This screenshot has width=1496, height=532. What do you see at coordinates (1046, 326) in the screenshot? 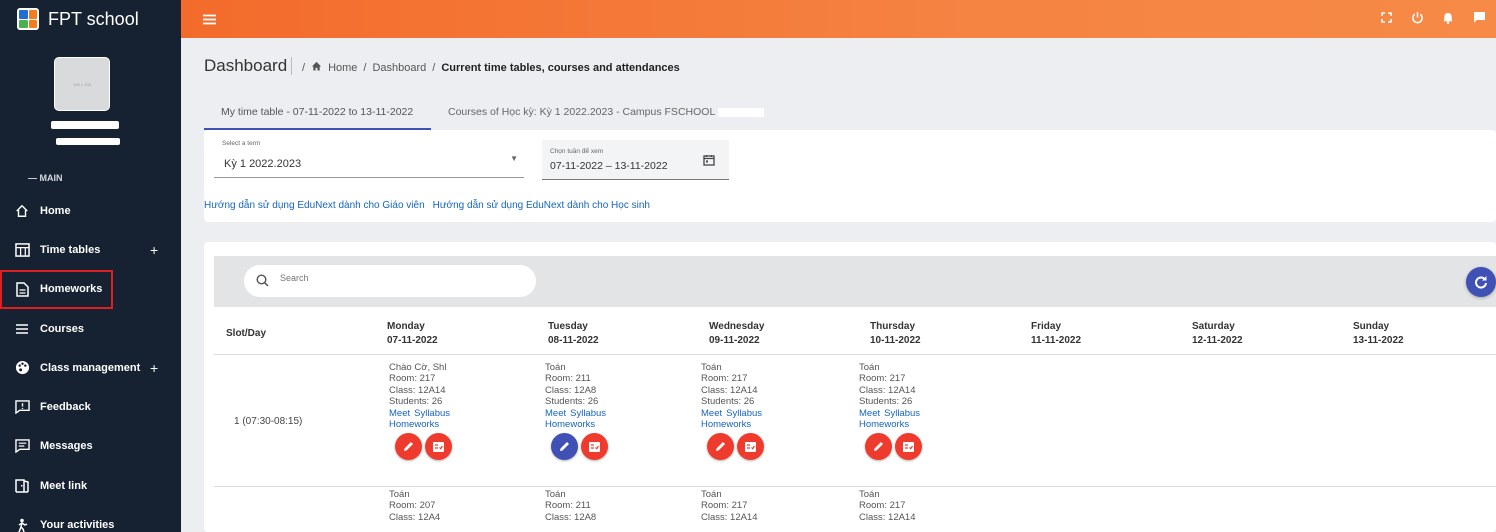
I see `day-name: Friday` at bounding box center [1046, 326].